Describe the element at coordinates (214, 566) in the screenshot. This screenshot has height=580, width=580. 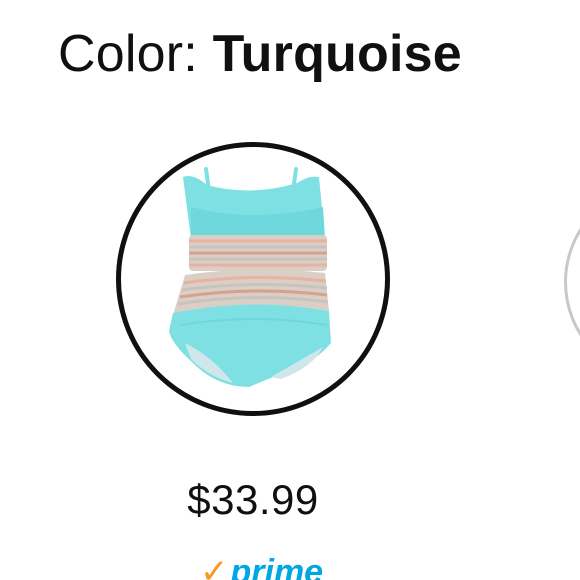
I see `prime-check-icon: ✓` at that location.